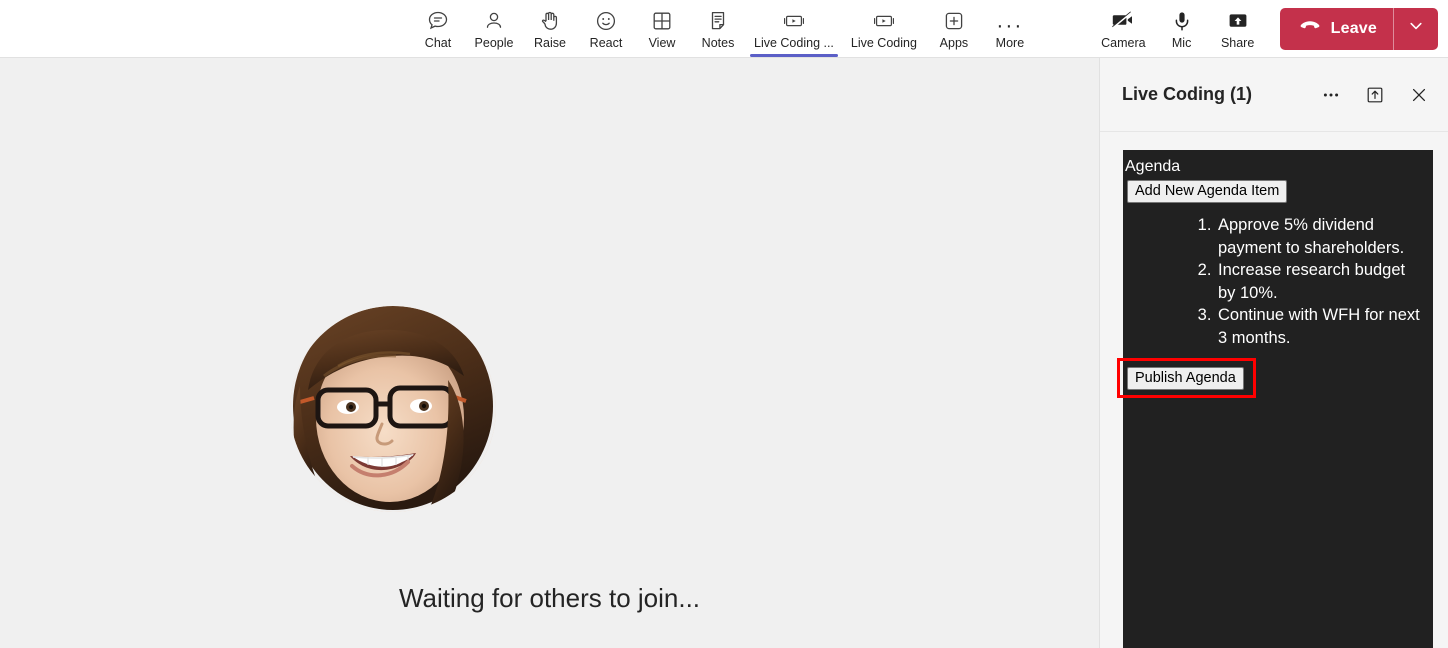 The image size is (1448, 648). What do you see at coordinates (1123, 42) in the screenshot?
I see `toolbar-label-camera: Camera` at bounding box center [1123, 42].